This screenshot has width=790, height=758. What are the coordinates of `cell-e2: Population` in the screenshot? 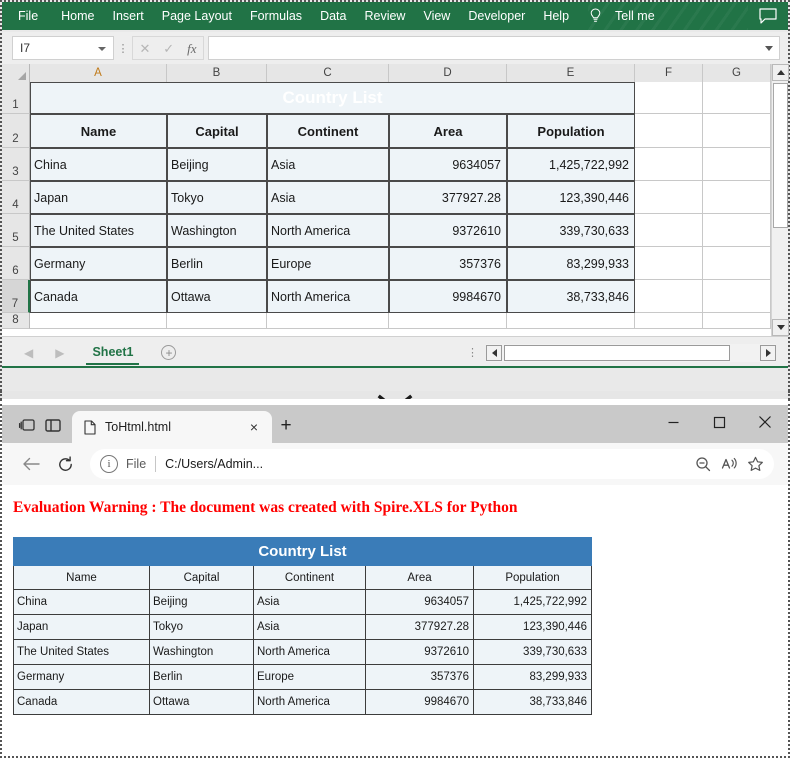 It's located at (571, 131).